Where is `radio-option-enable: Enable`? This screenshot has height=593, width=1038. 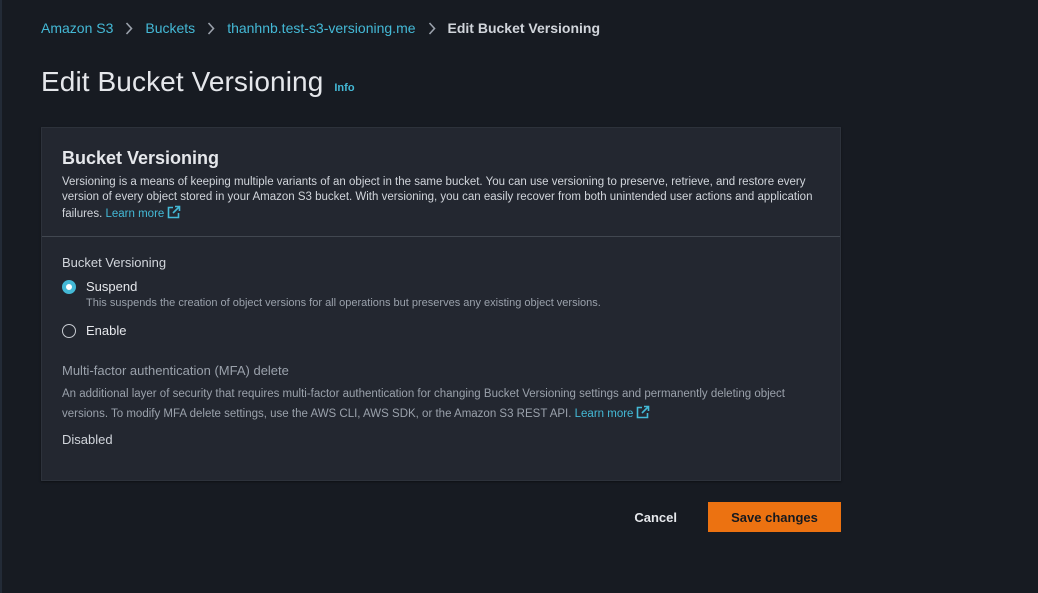 radio-option-enable: Enable is located at coordinates (441, 330).